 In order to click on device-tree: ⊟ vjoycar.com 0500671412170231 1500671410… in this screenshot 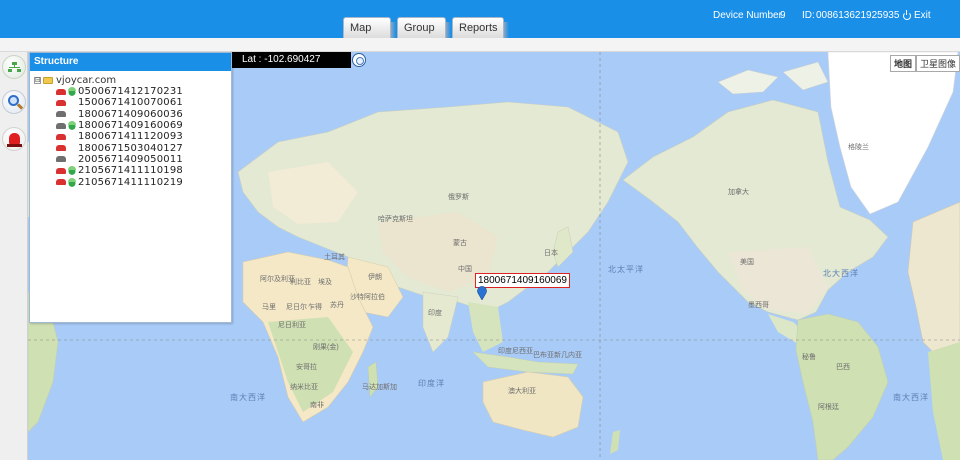, I will do `click(130, 129)`.